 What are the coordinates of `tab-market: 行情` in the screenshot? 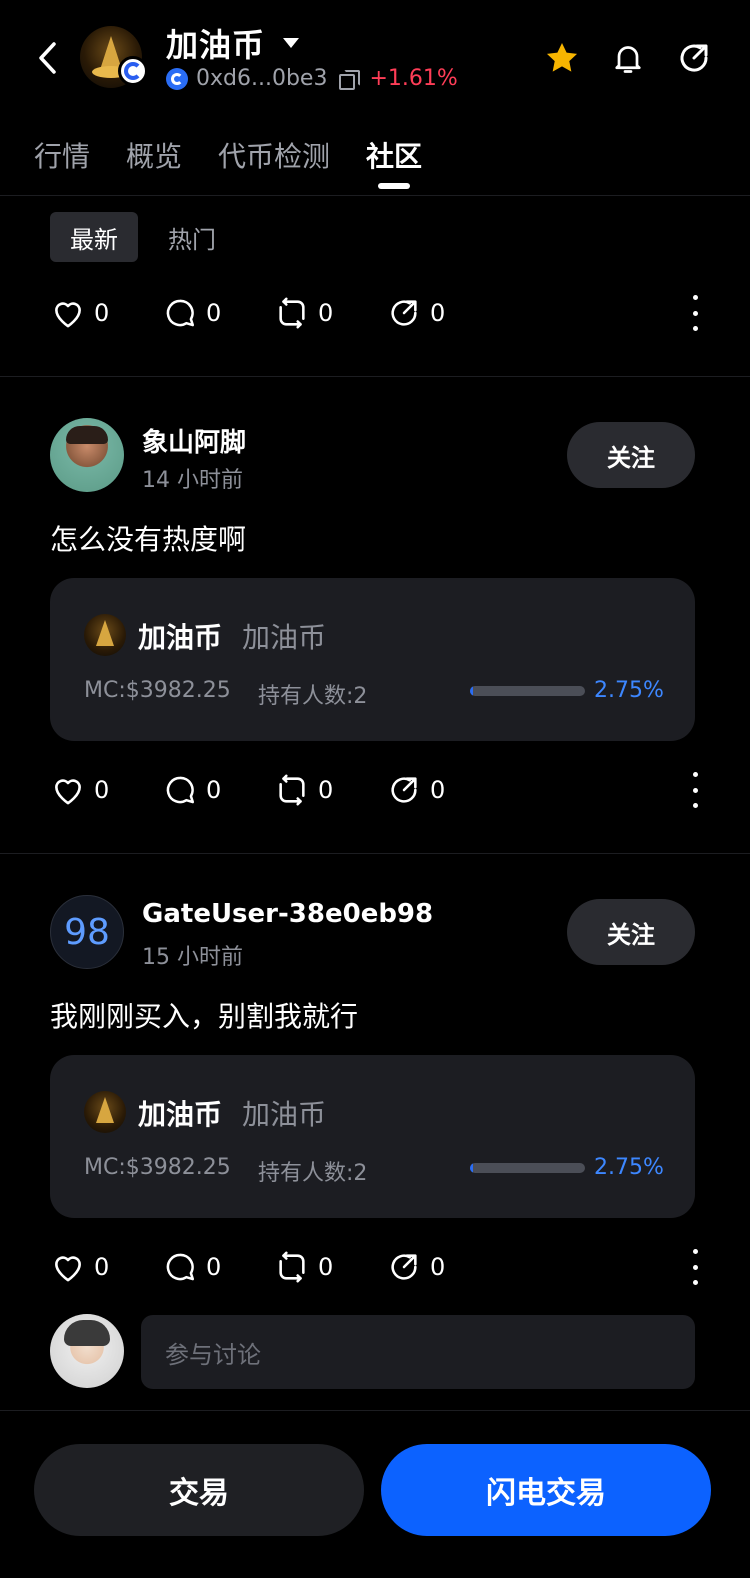 It's located at (62, 162).